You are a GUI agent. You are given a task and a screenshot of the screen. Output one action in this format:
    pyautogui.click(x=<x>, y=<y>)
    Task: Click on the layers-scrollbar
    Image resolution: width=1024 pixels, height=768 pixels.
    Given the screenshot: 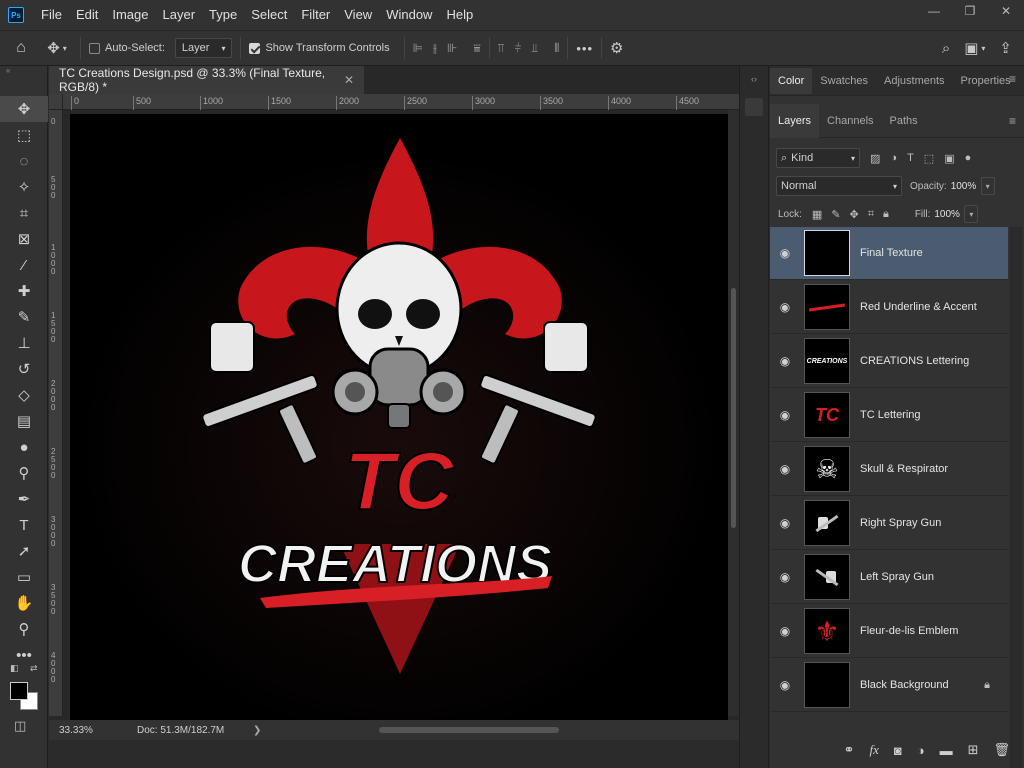 What is the action you would take?
    pyautogui.click(x=1016, y=497)
    